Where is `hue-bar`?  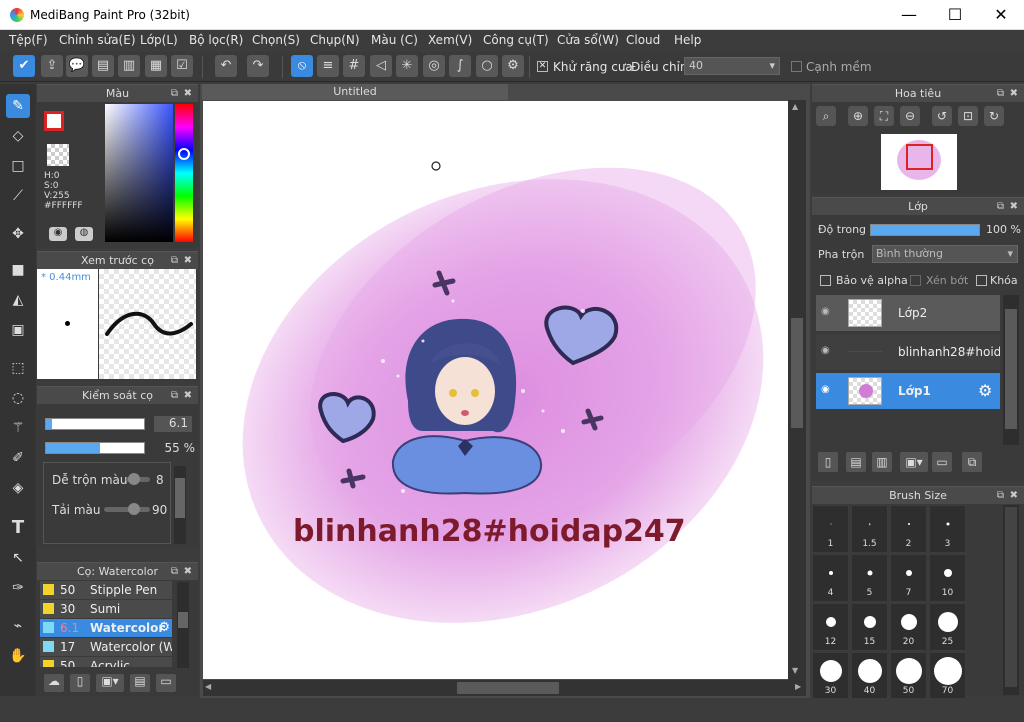 hue-bar is located at coordinates (184, 173).